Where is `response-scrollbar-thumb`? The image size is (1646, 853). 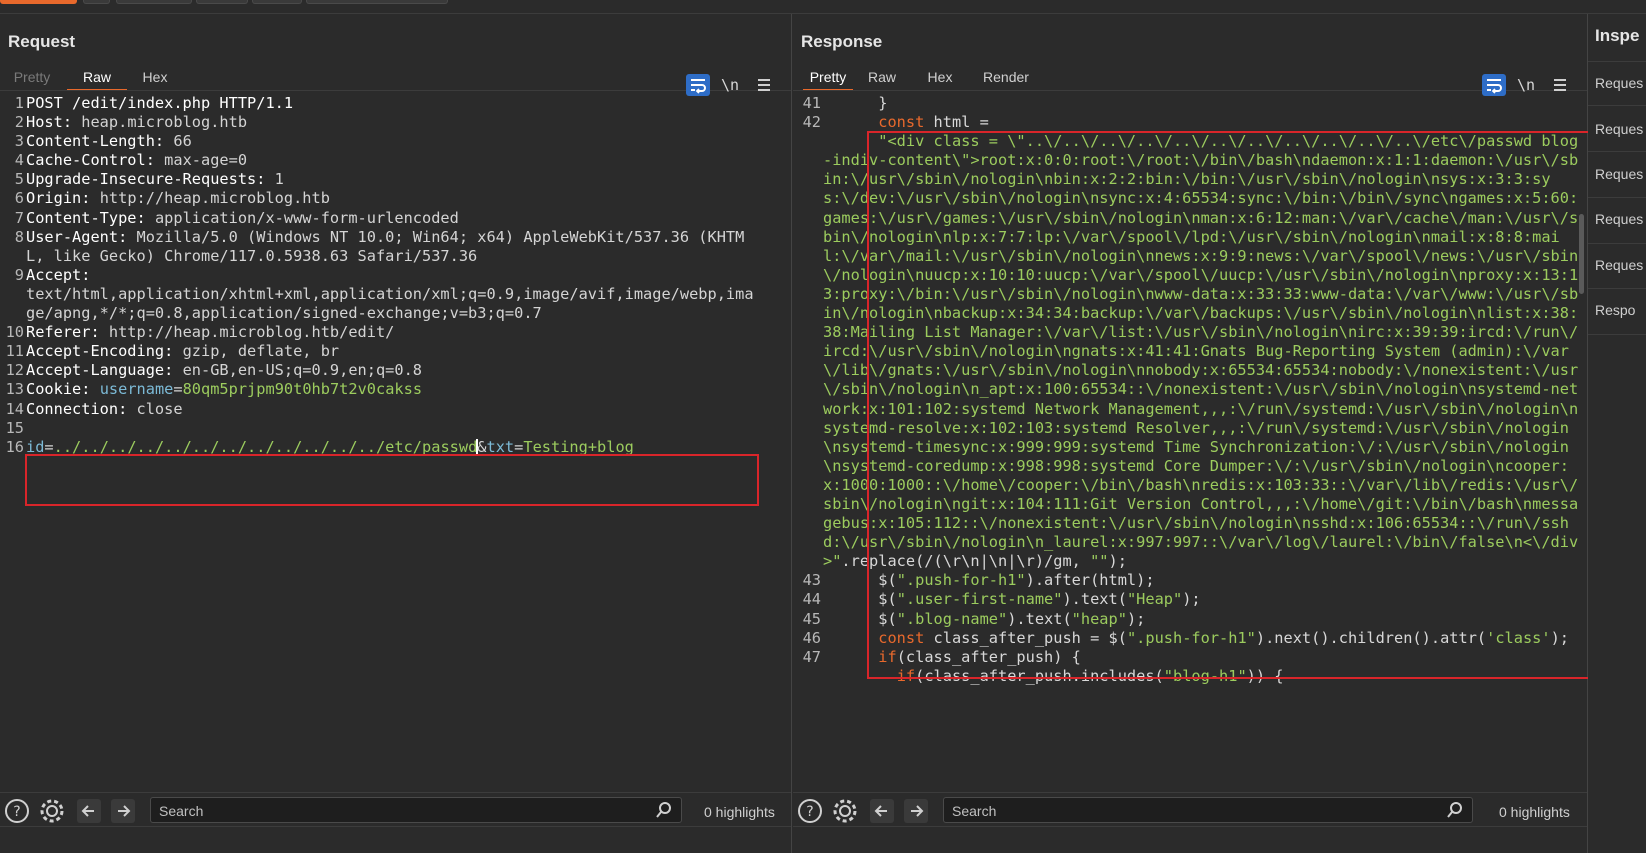 response-scrollbar-thumb is located at coordinates (1581, 254).